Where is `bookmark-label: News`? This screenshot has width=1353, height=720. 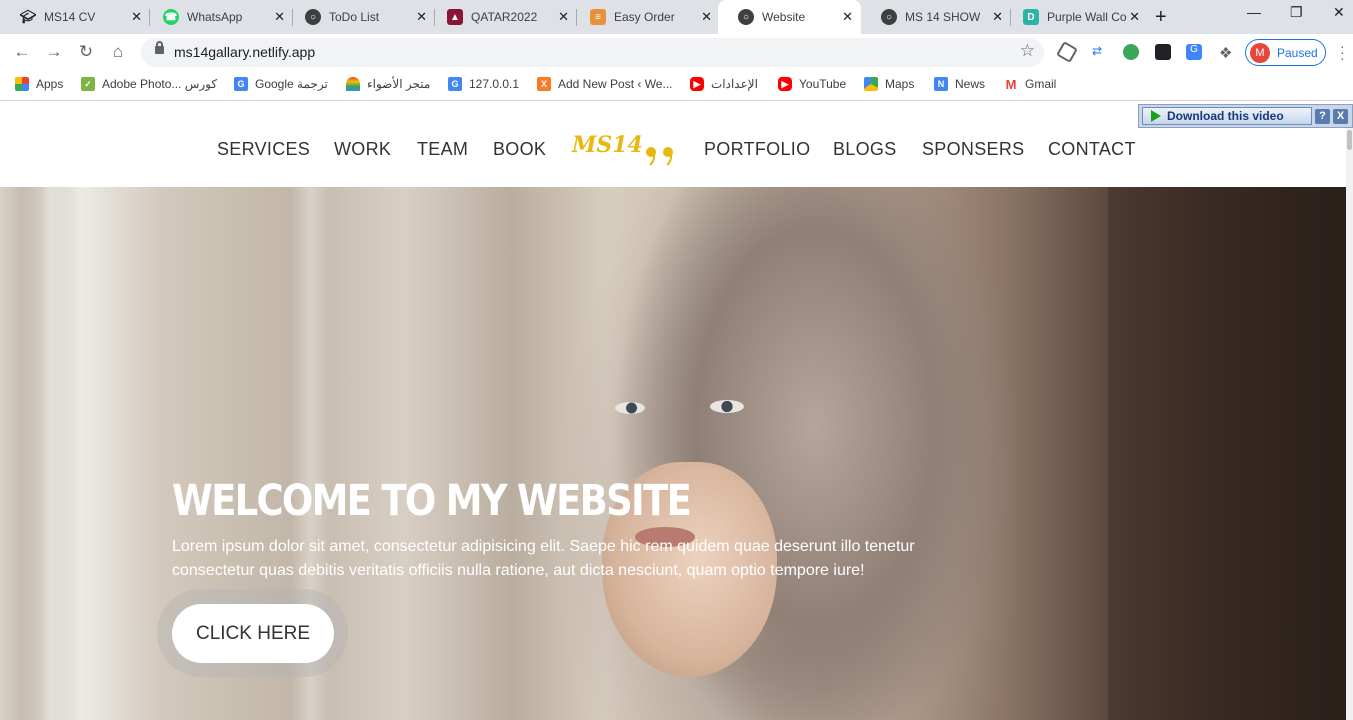
bookmark-label: News is located at coordinates (970, 84).